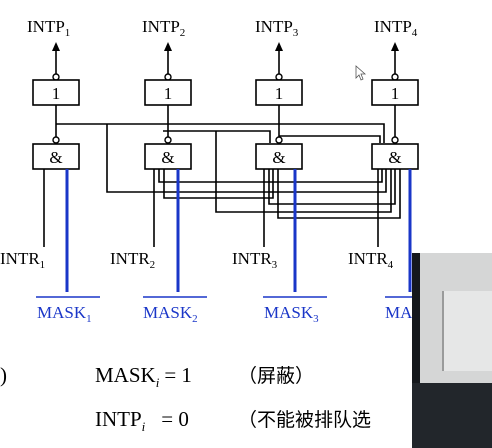  Describe the element at coordinates (467, 331) in the screenshot. I see `video-doorway` at that location.